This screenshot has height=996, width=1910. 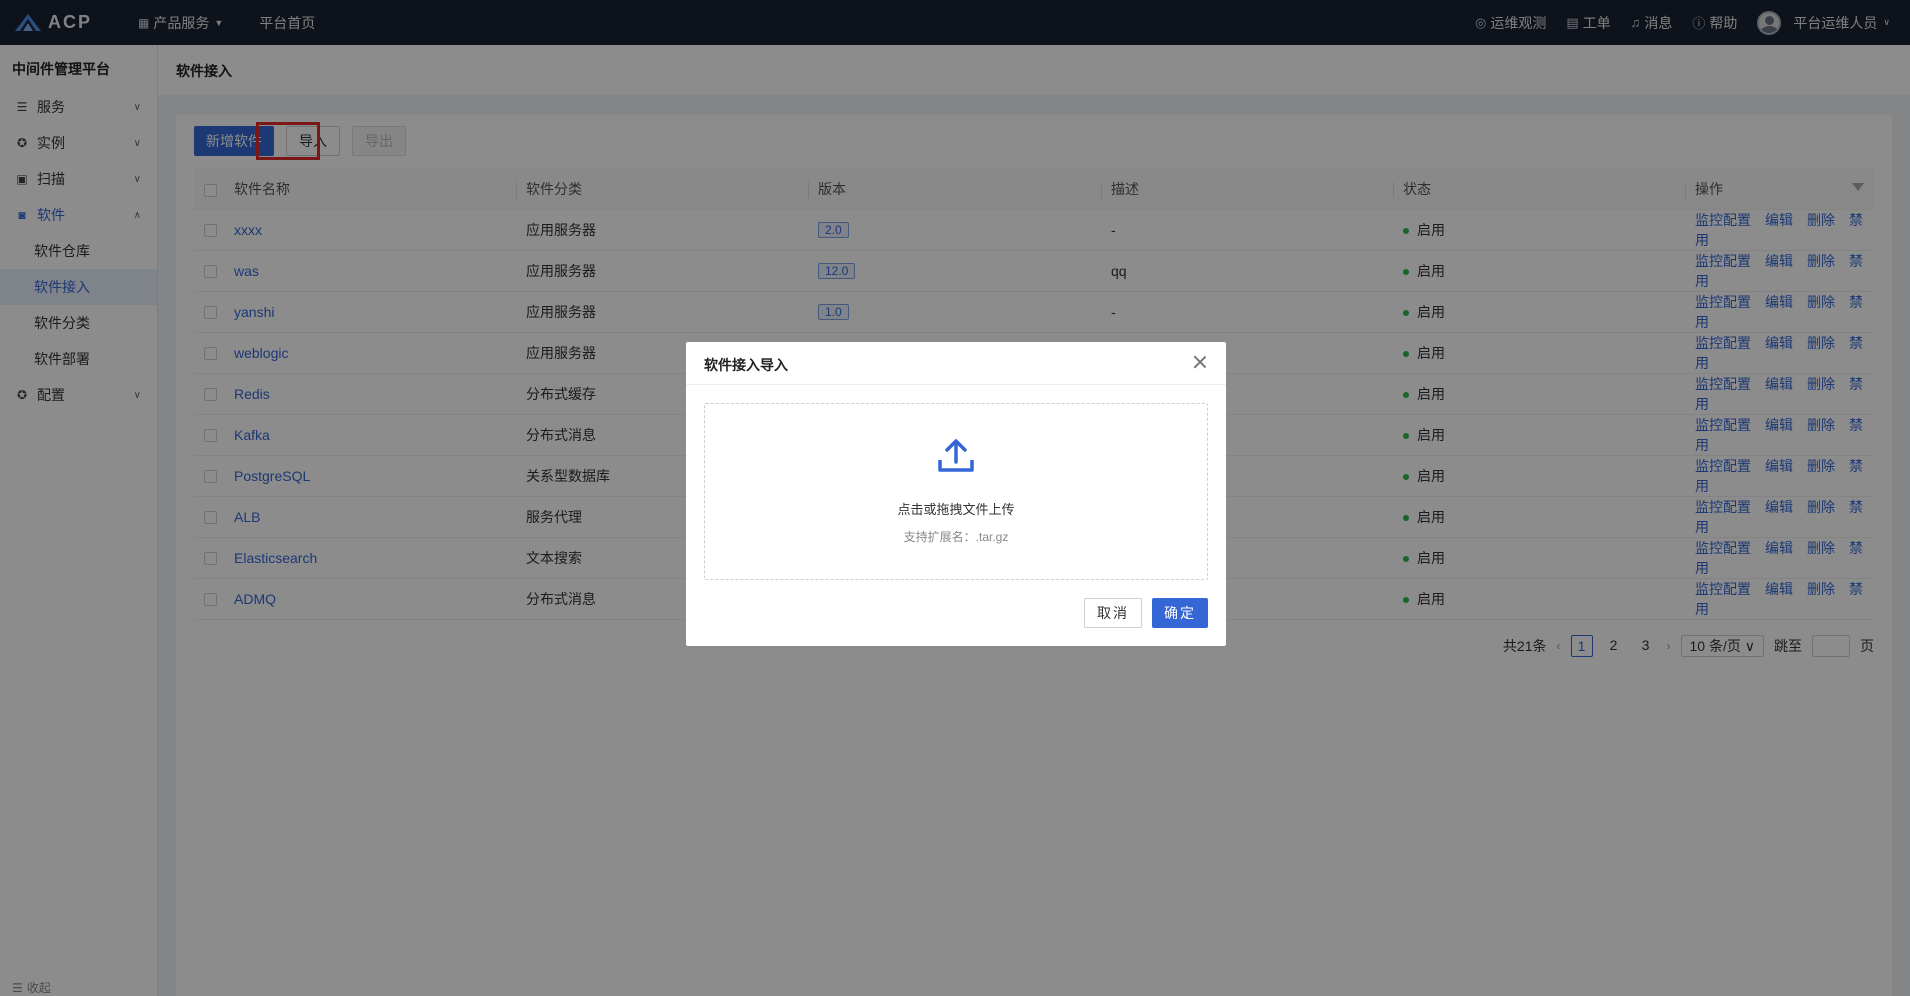 I want to click on modal-footer: 取消 确定, so click(x=1141, y=613).